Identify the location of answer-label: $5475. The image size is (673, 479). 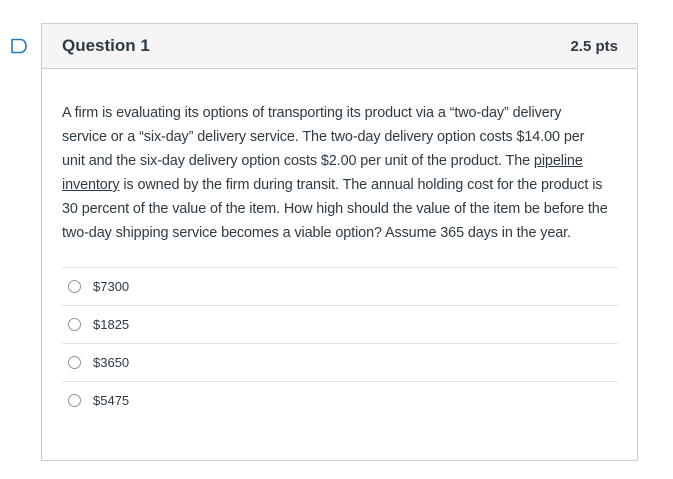
(111, 400).